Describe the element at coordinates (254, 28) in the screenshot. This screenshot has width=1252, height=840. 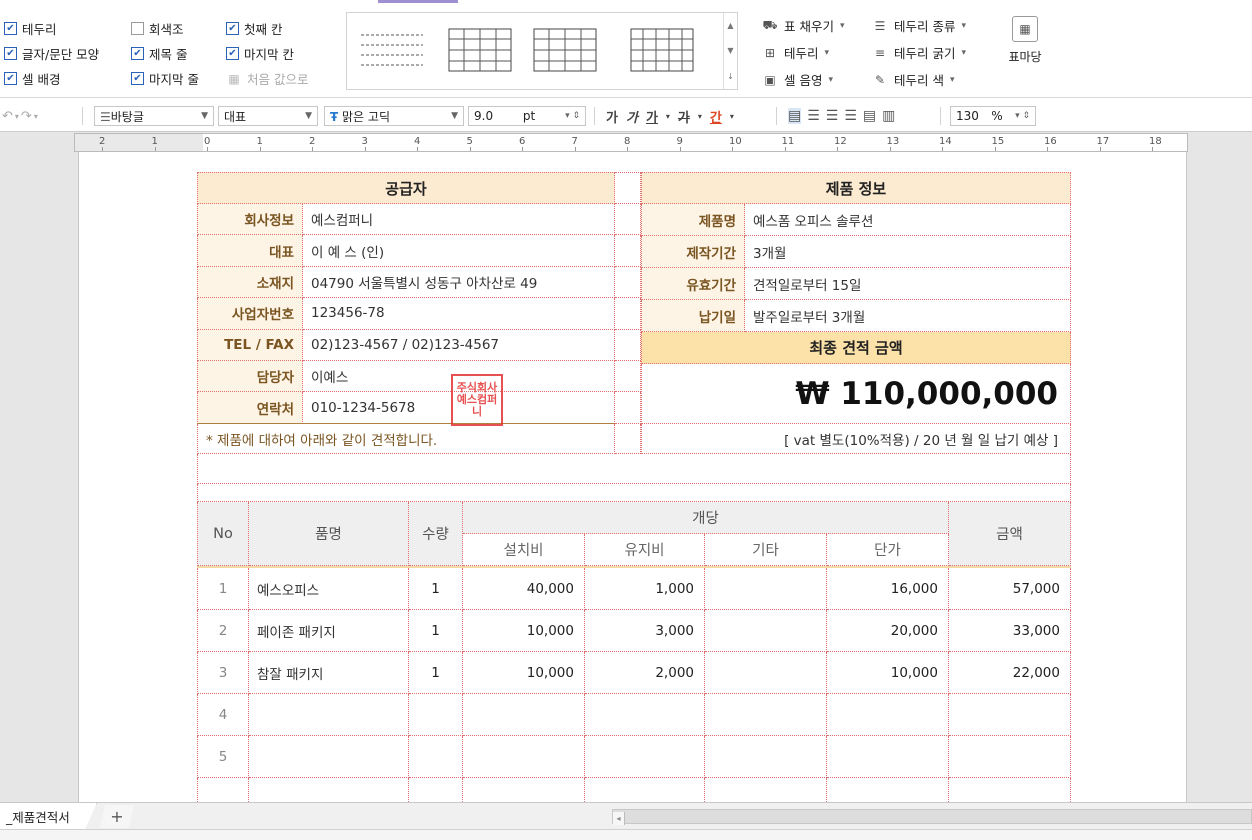
I see `option-first-col: ✔ 첫째 칸` at that location.